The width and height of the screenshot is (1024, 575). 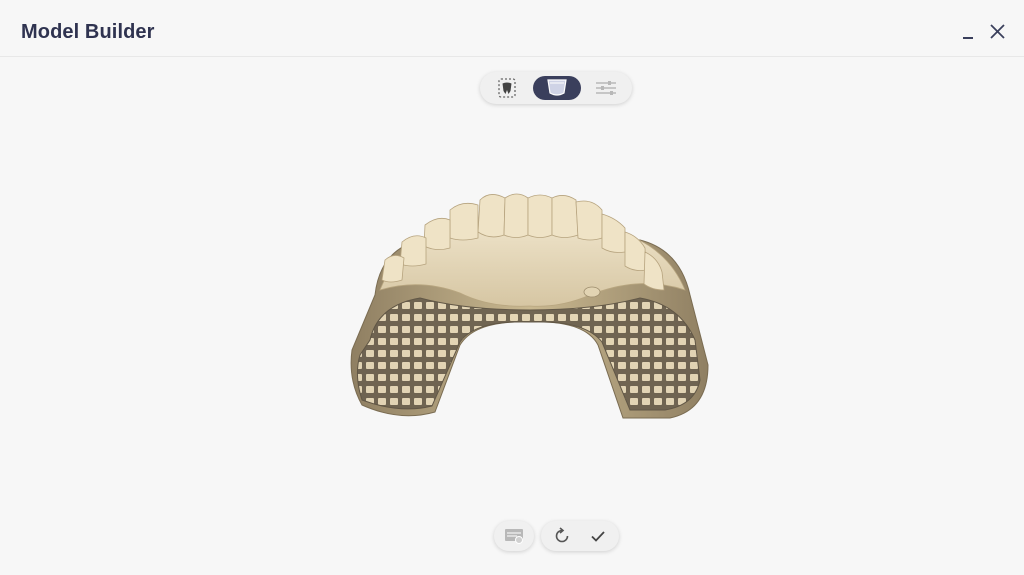 What do you see at coordinates (512, 28) in the screenshot?
I see `title-bar: Model Builder` at bounding box center [512, 28].